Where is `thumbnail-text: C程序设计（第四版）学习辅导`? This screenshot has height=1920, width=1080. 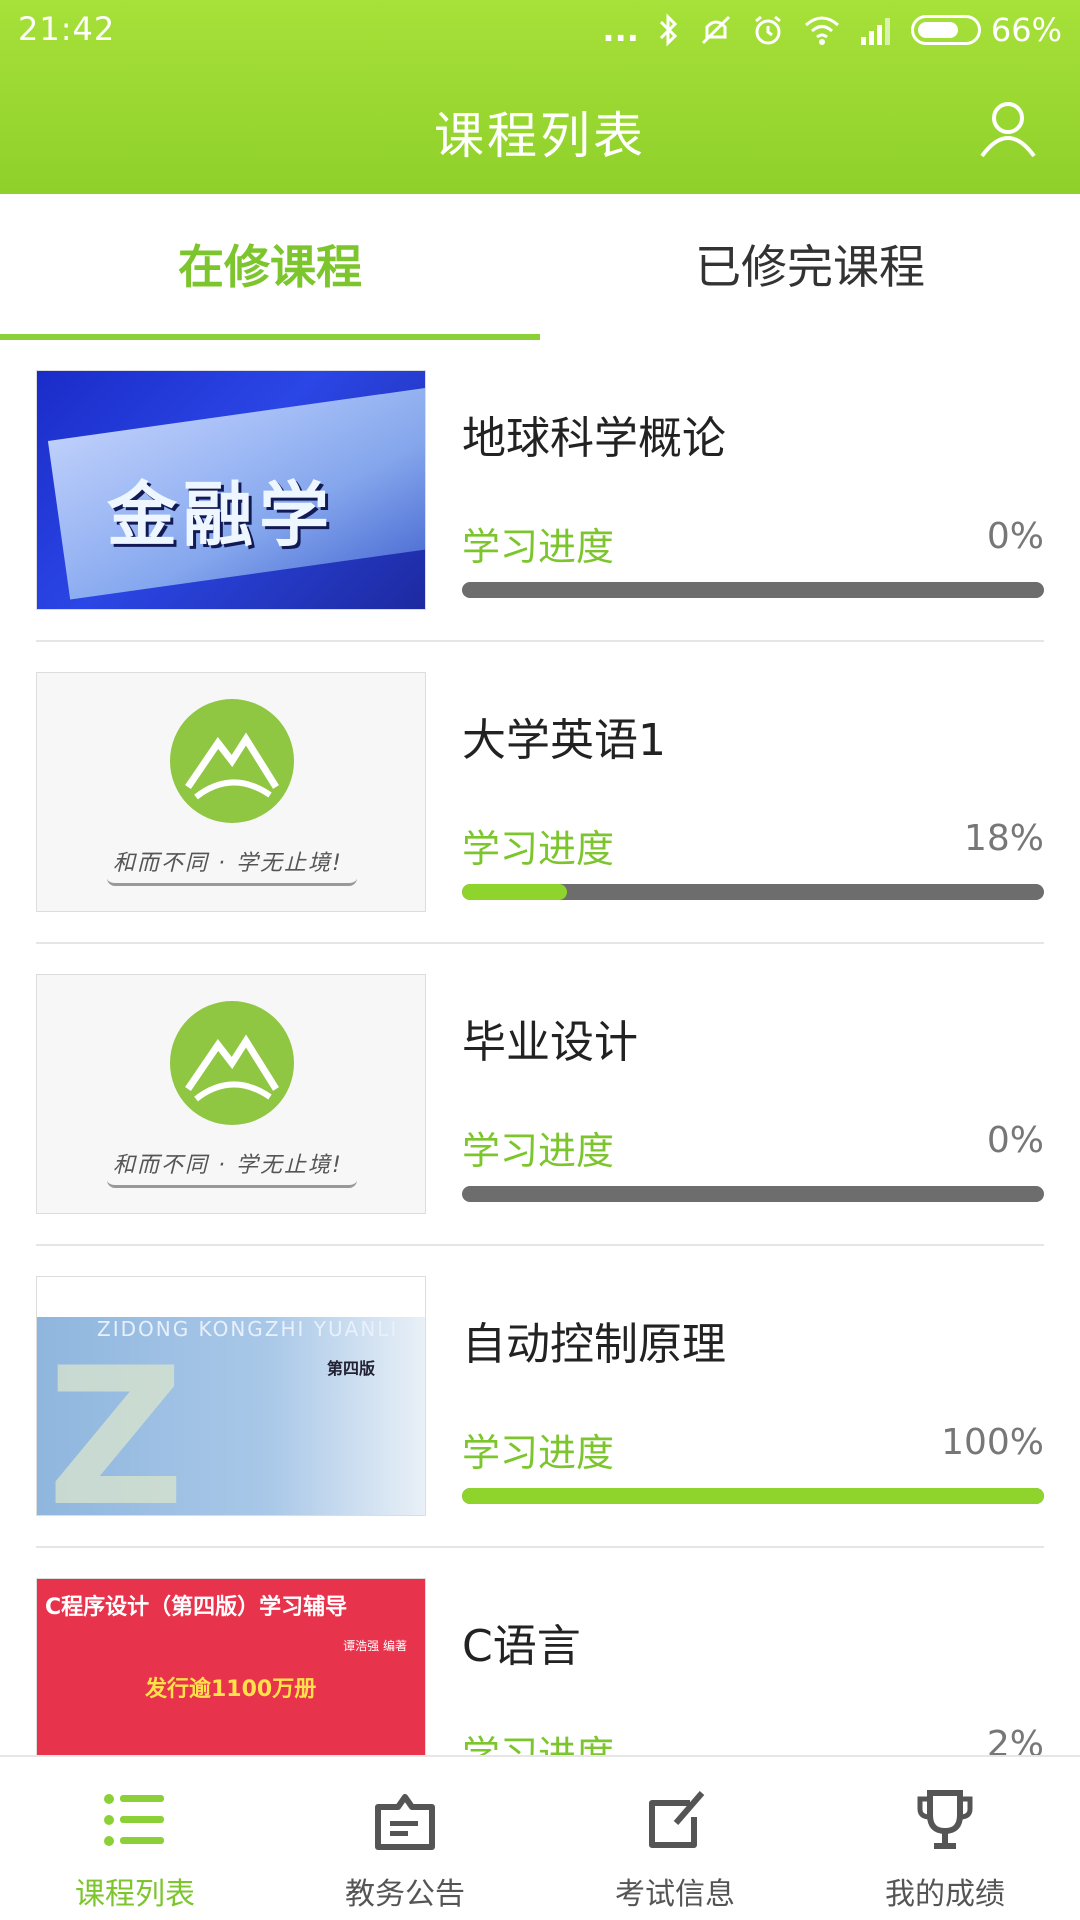
thumbnail-text: C程序设计（第四版）学习辅导 is located at coordinates (196, 1607).